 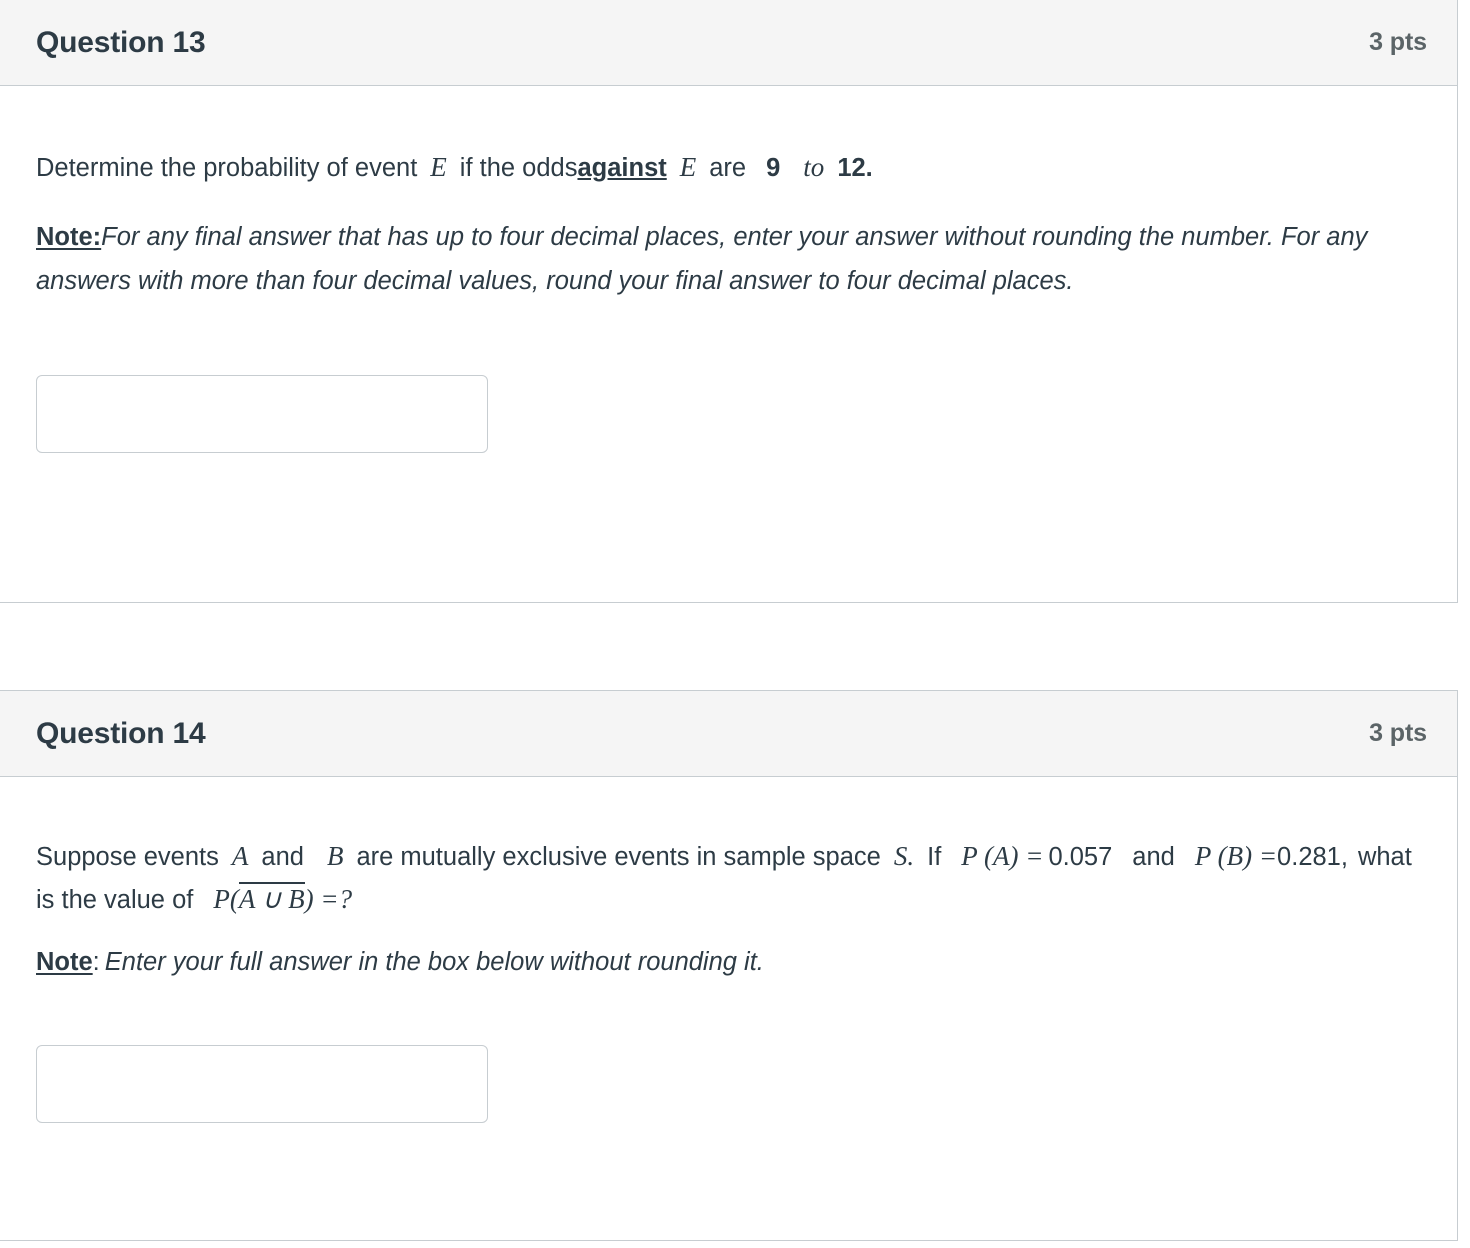 What do you see at coordinates (855, 168) in the screenshot?
I see `prompt-odds-second: 12.` at bounding box center [855, 168].